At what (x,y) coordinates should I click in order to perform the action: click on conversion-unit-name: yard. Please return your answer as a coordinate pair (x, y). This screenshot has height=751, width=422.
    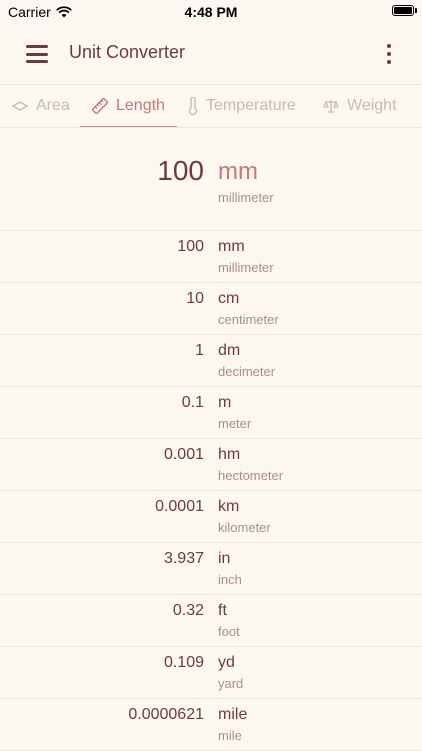
    Looking at the image, I should click on (231, 683).